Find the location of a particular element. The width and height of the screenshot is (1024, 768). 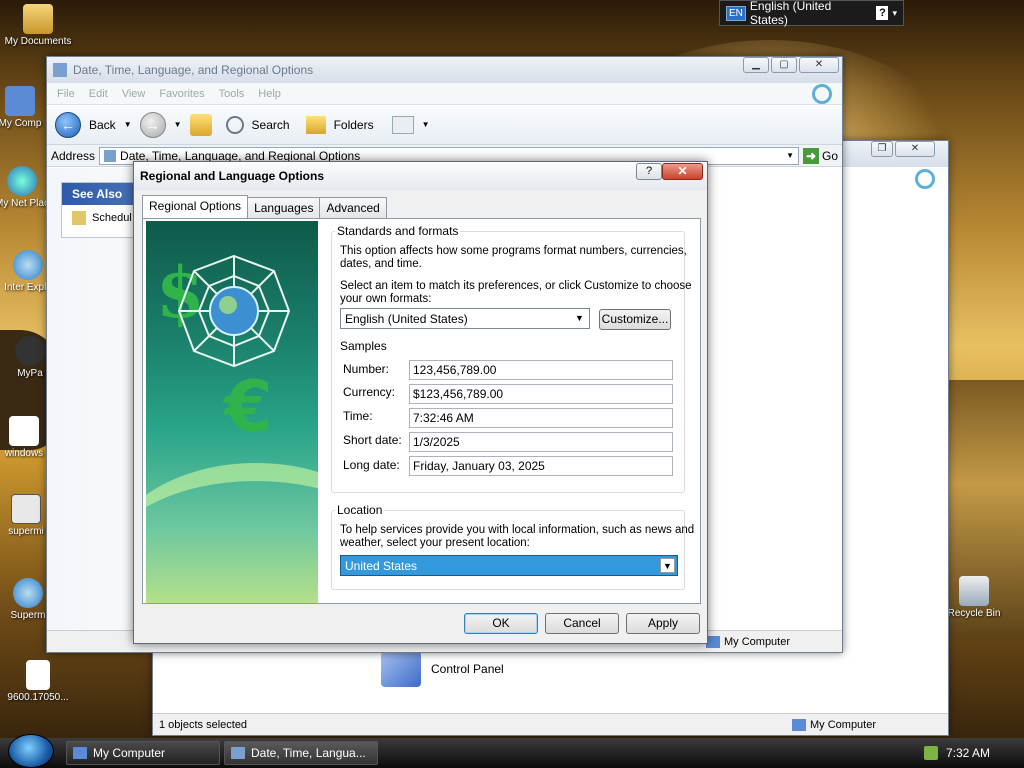

app-icon is located at coordinates (26, 509).